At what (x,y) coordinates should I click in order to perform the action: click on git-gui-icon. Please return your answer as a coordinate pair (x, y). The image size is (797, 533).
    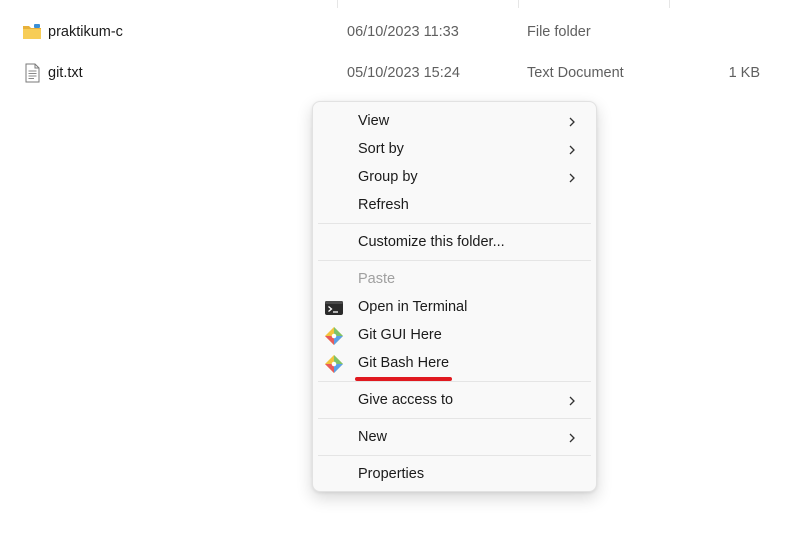
    Looking at the image, I should click on (334, 336).